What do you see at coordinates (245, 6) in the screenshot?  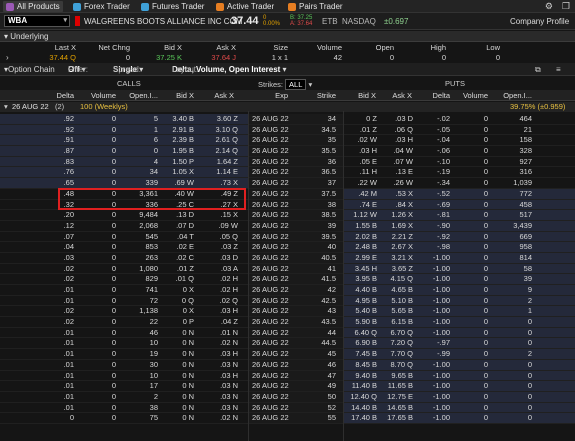 I see `tab-active-trader: Active Trader` at bounding box center [245, 6].